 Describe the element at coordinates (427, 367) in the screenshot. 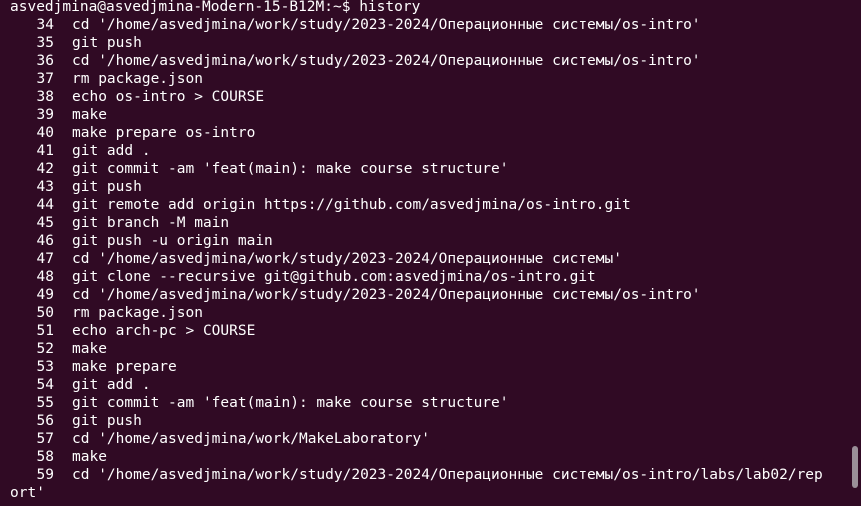

I see `history-entry: 53 make prepare` at that location.